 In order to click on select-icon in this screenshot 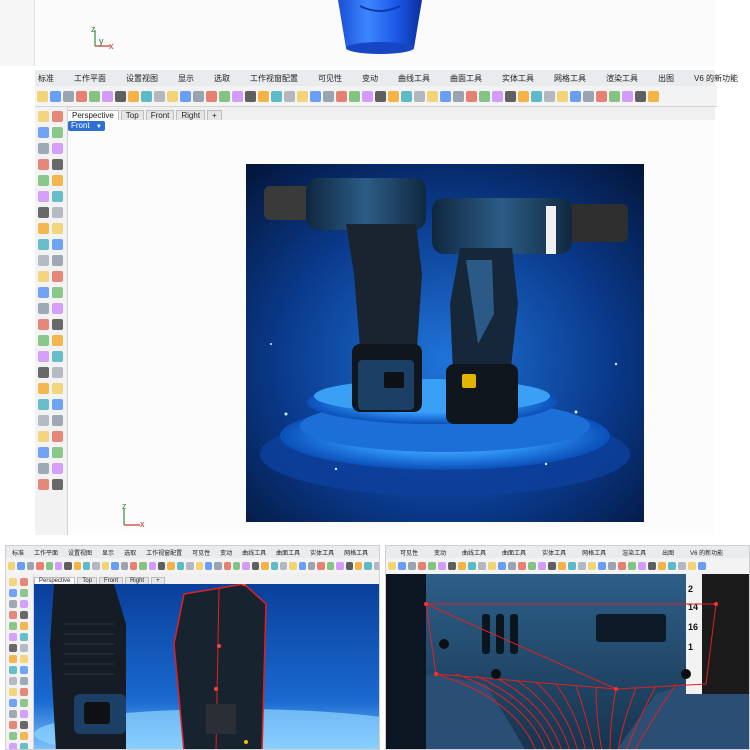, I will do `click(43, 340)`.